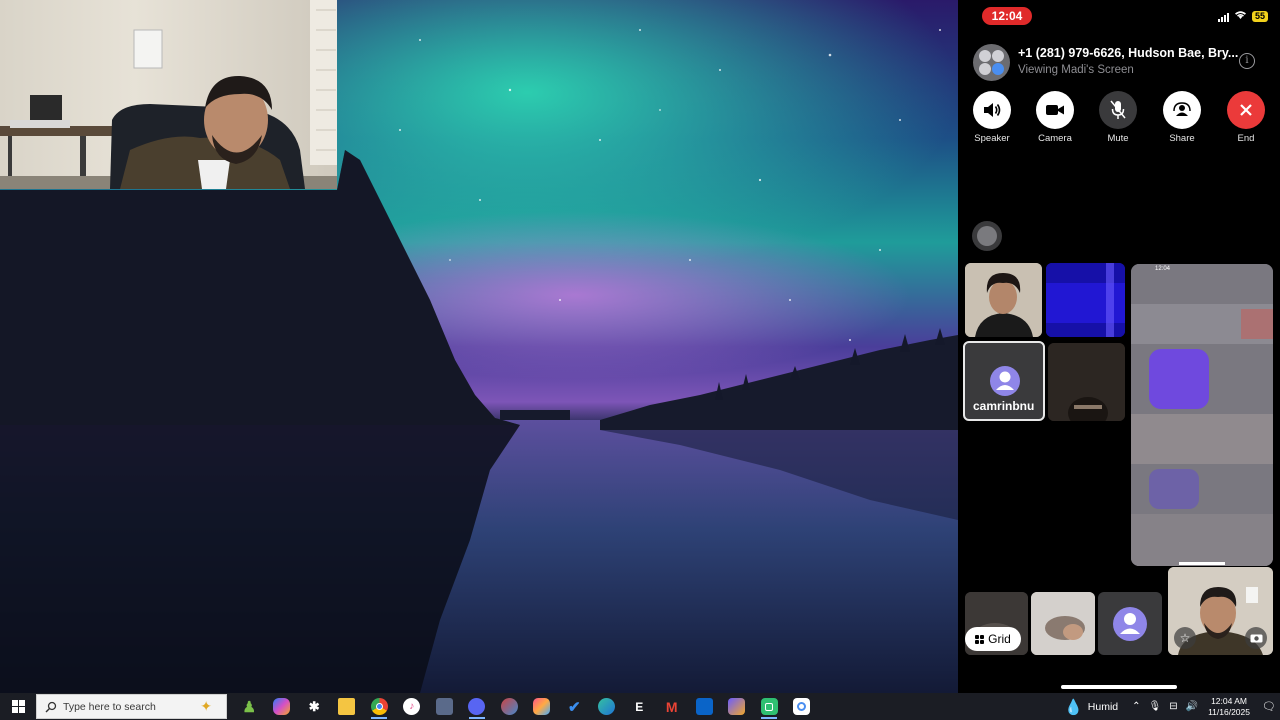 This screenshot has height=720, width=1280. I want to click on speaker-button: Speaker, so click(992, 117).